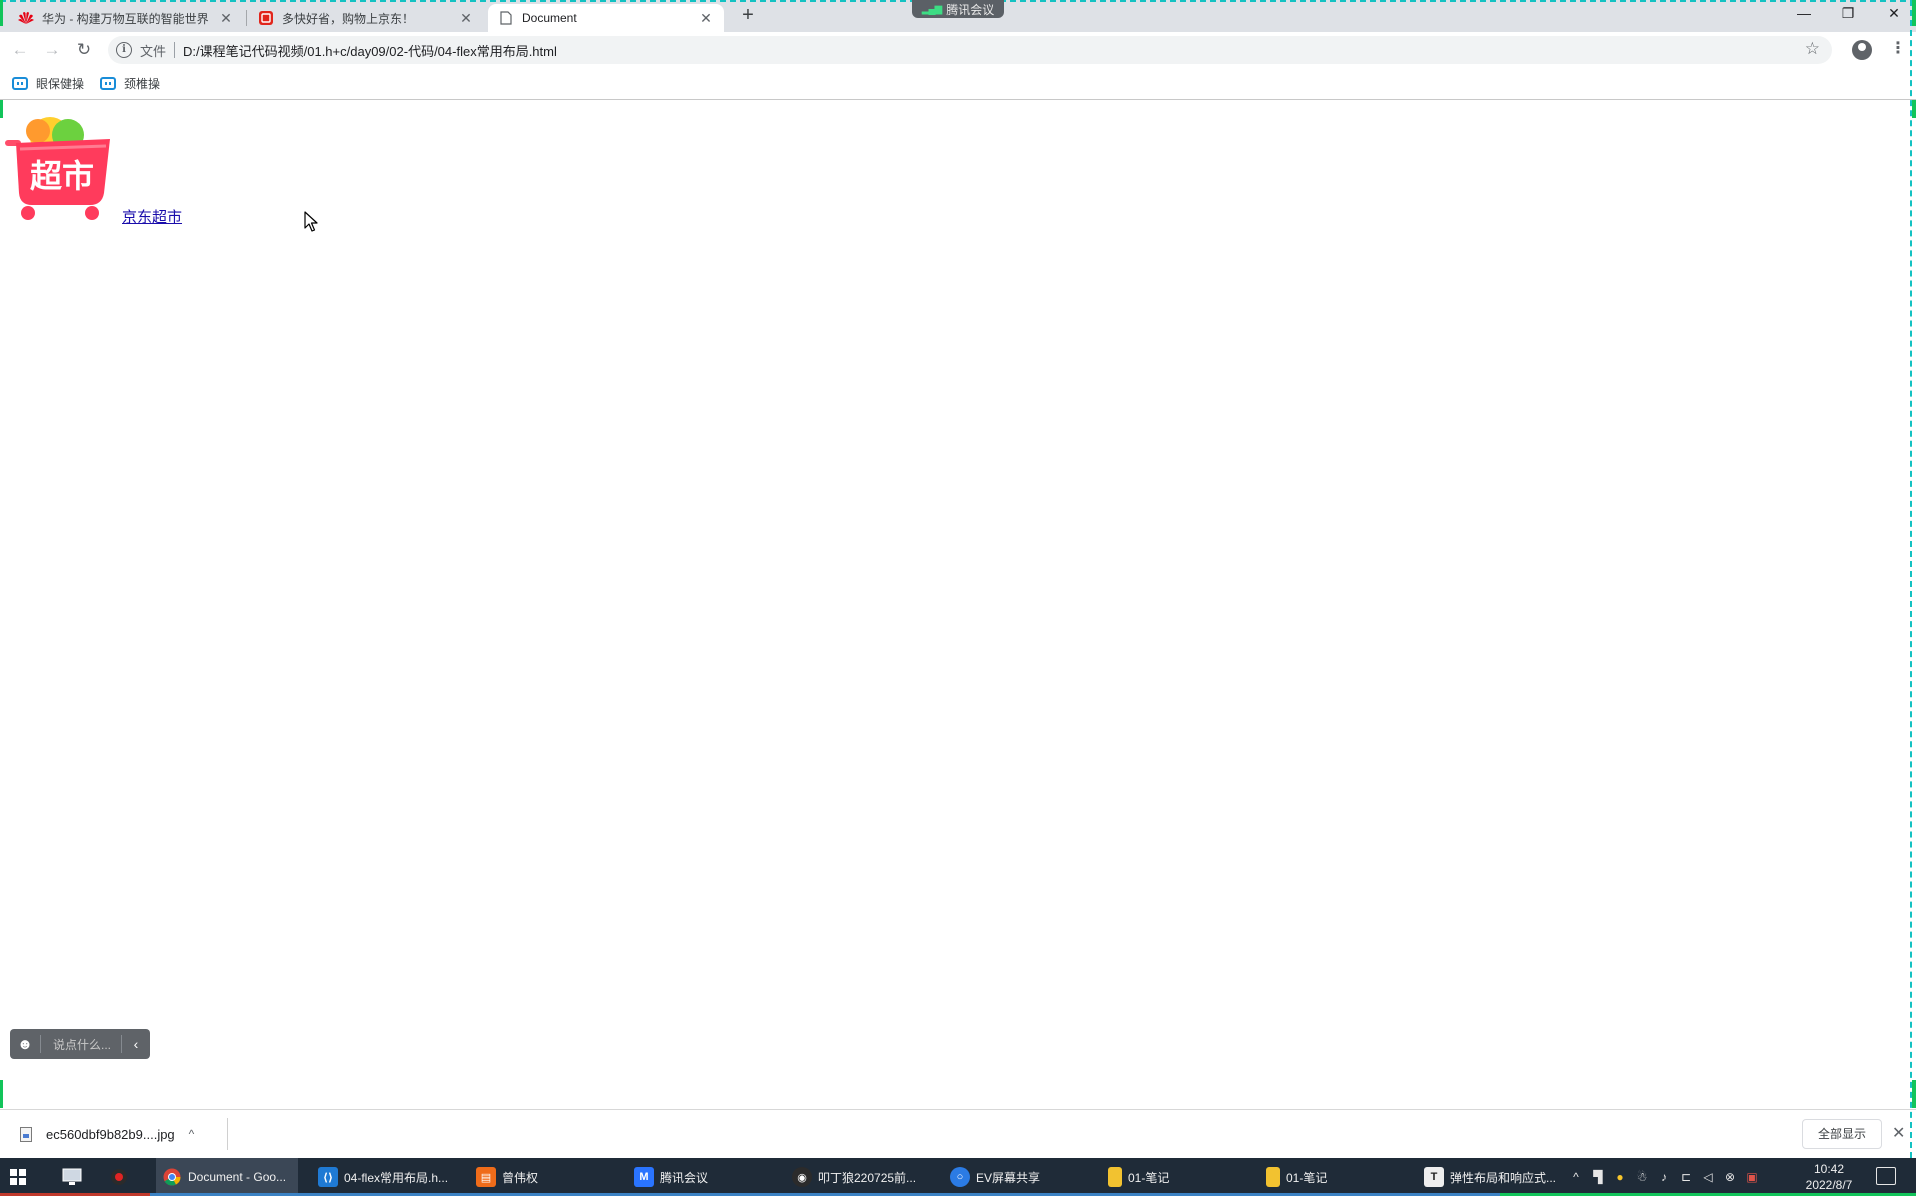 The image size is (1916, 1196). What do you see at coordinates (549, 18) in the screenshot?
I see `tab-title: Document` at bounding box center [549, 18].